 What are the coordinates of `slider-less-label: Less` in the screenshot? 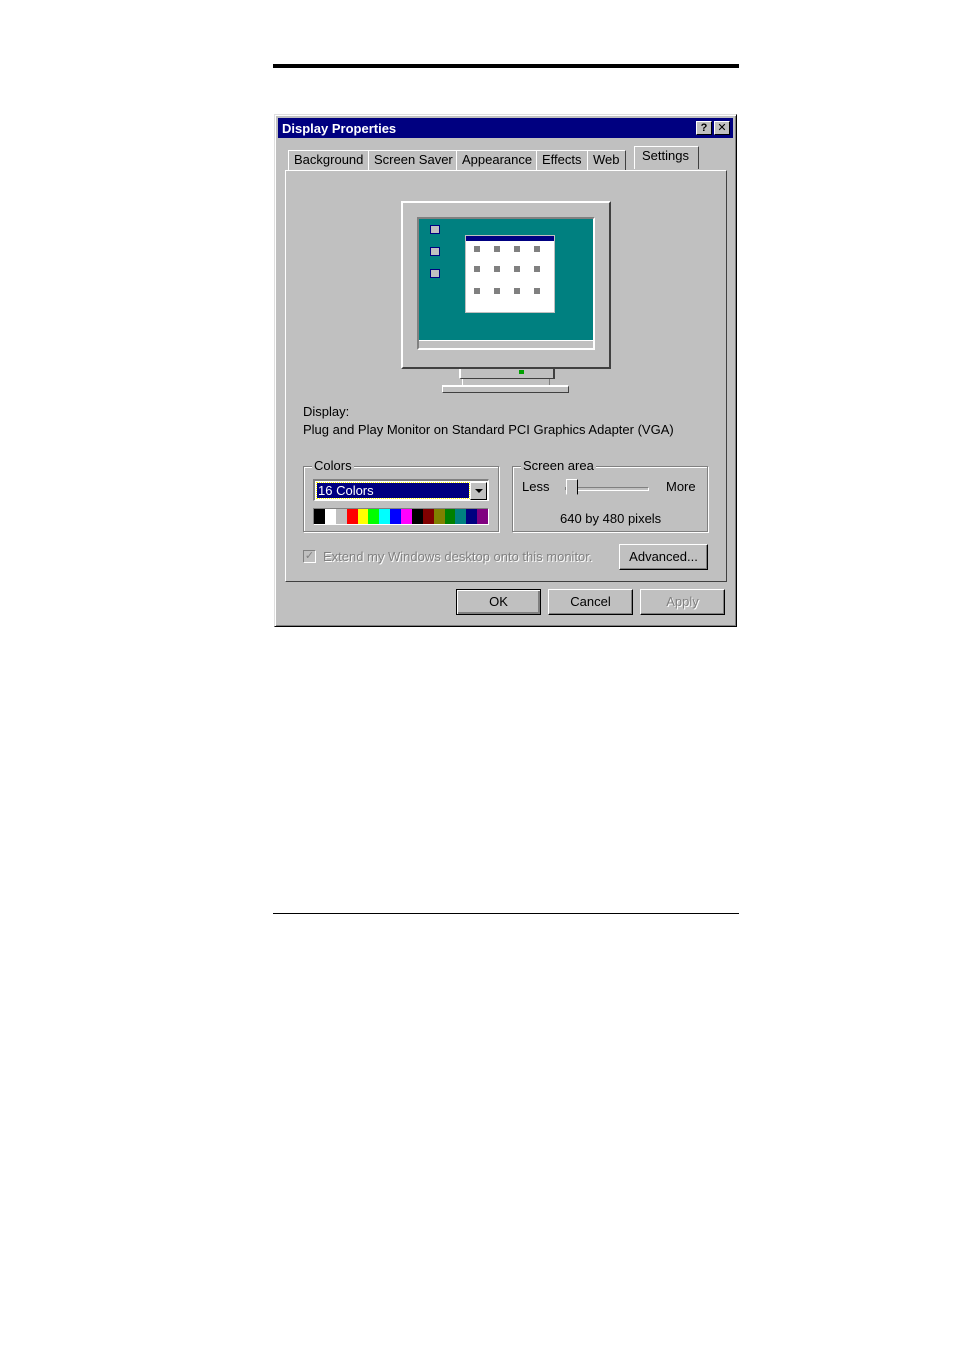 It's located at (536, 486).